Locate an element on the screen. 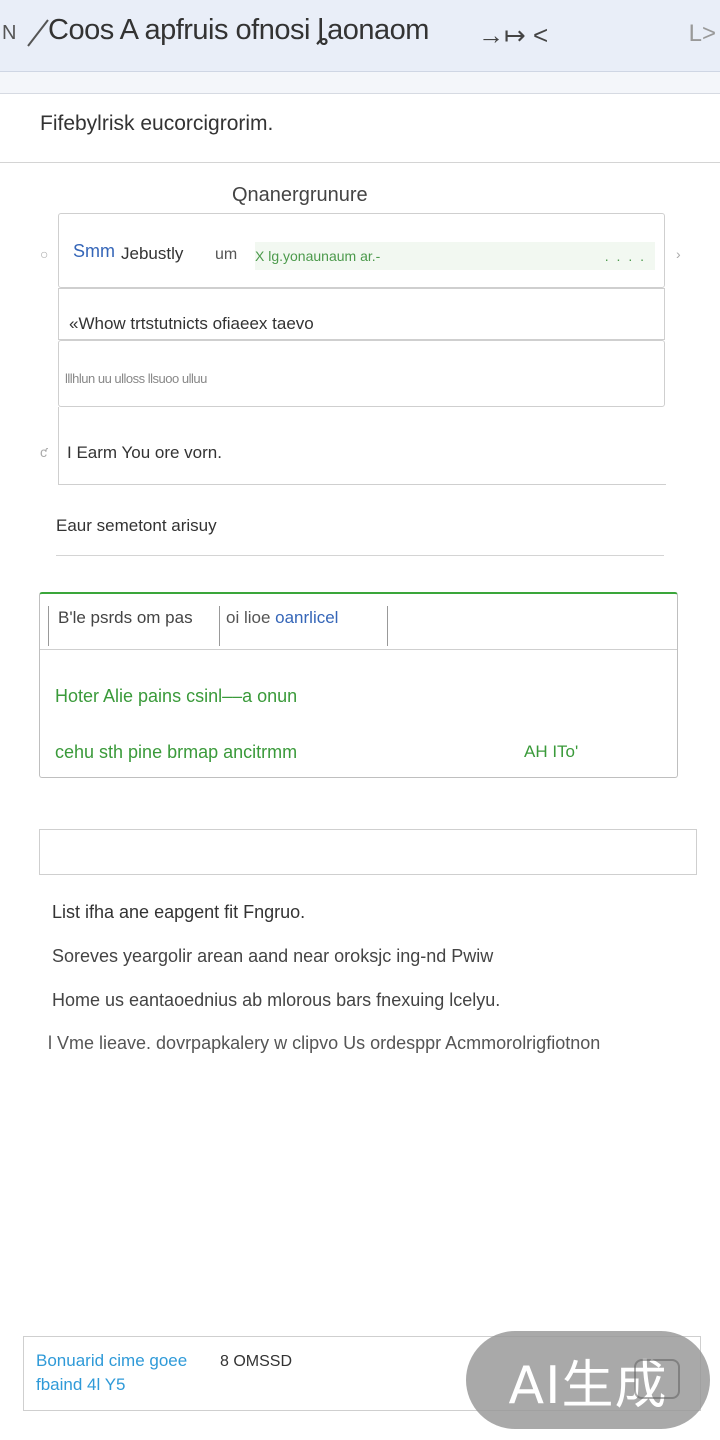 This screenshot has height=1440, width=720. list-item-label: «Whow trtstutnicts ofiaeex taevo is located at coordinates (191, 323).